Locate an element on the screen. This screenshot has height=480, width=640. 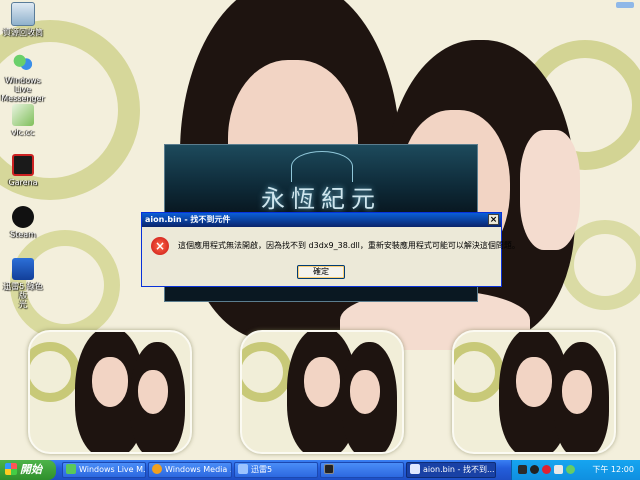
volume-icon is located at coordinates (558, 469).